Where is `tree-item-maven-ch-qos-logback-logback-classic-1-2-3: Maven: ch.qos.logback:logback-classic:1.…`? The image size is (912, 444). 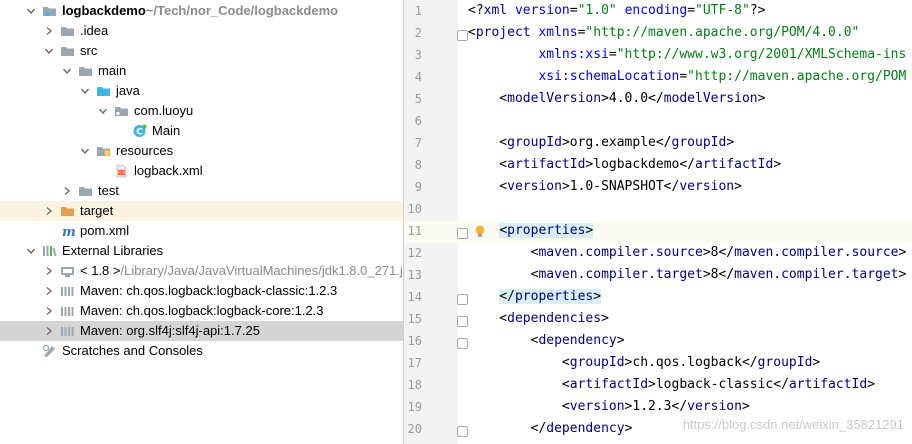
tree-item-maven-ch-qos-logback-logback-classic-1-2-3: Maven: ch.qos.logback:logback-classic:1.… is located at coordinates (201, 291).